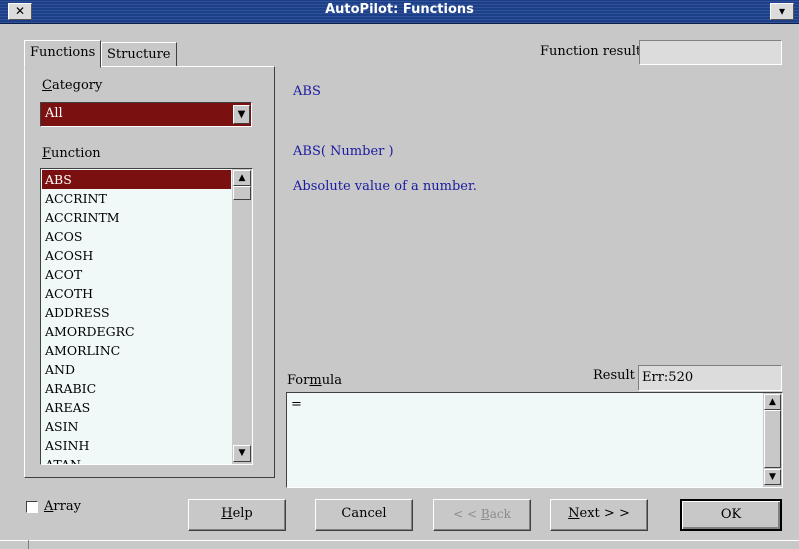 This screenshot has width=799, height=549. What do you see at coordinates (54, 113) in the screenshot?
I see `category-value: All` at bounding box center [54, 113].